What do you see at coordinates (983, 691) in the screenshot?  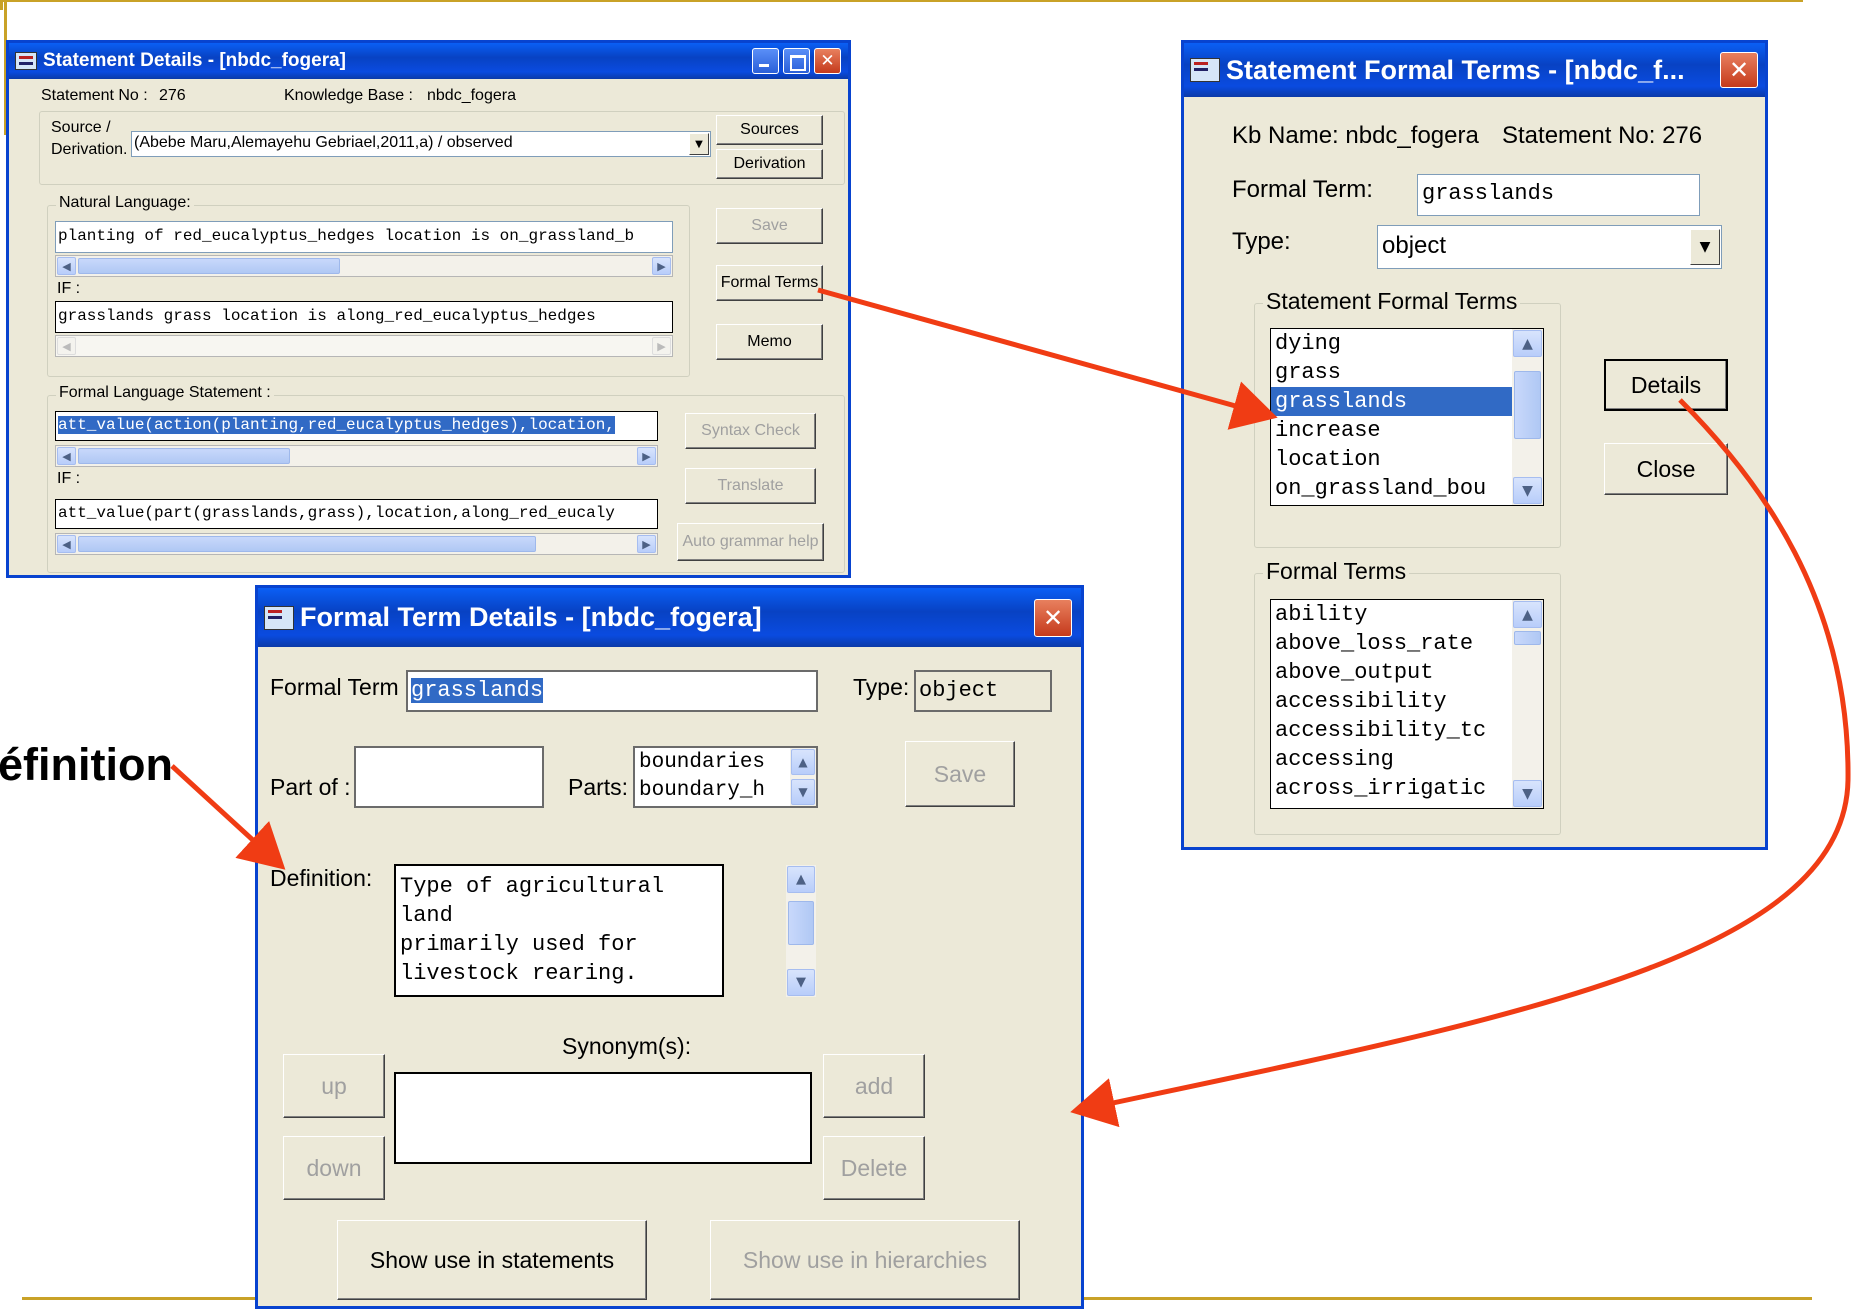 I see `type-field: object` at bounding box center [983, 691].